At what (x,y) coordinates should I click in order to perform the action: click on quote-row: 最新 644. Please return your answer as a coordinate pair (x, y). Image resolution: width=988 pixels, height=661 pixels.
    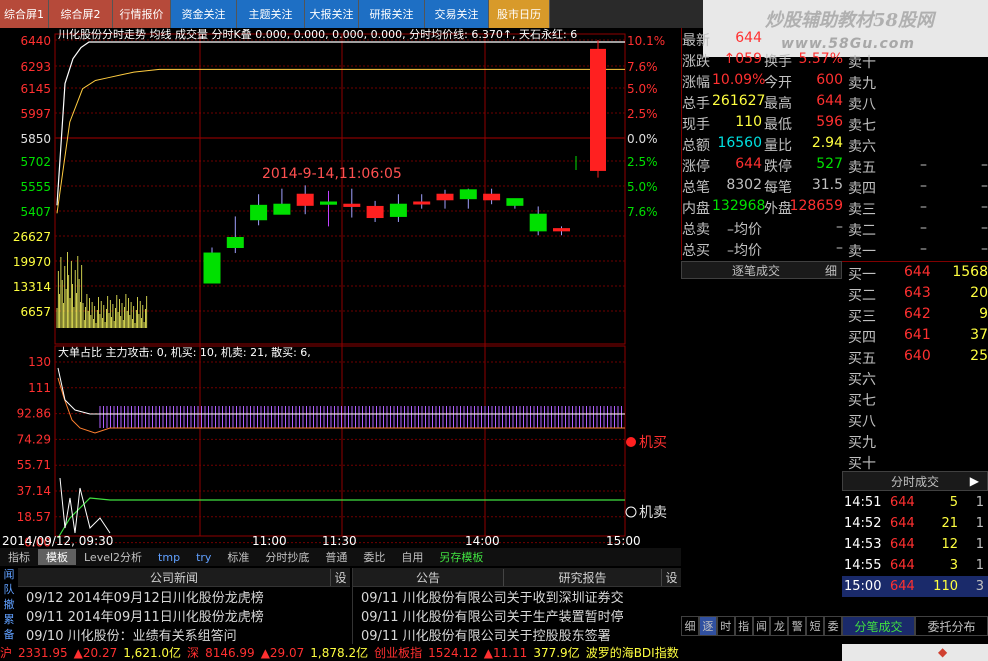
    Looking at the image, I should click on (762, 38).